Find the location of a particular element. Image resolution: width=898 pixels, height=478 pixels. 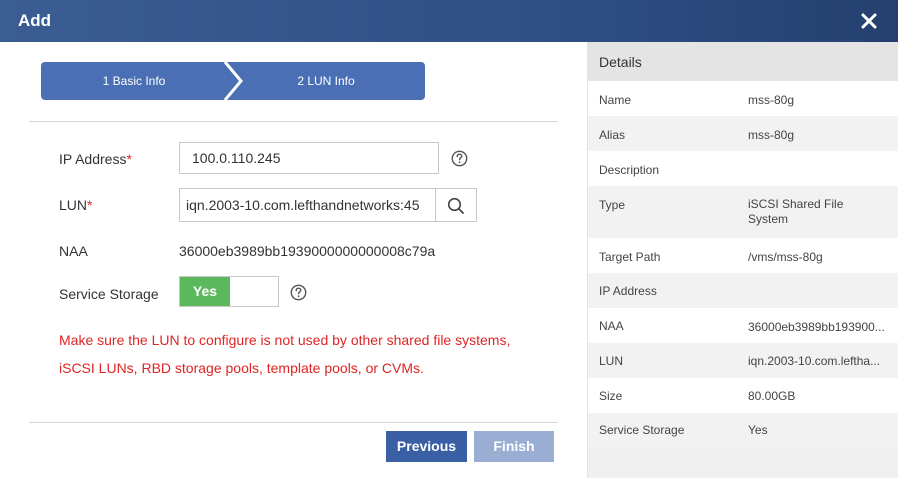

lun-label-text: LUN is located at coordinates (73, 205).